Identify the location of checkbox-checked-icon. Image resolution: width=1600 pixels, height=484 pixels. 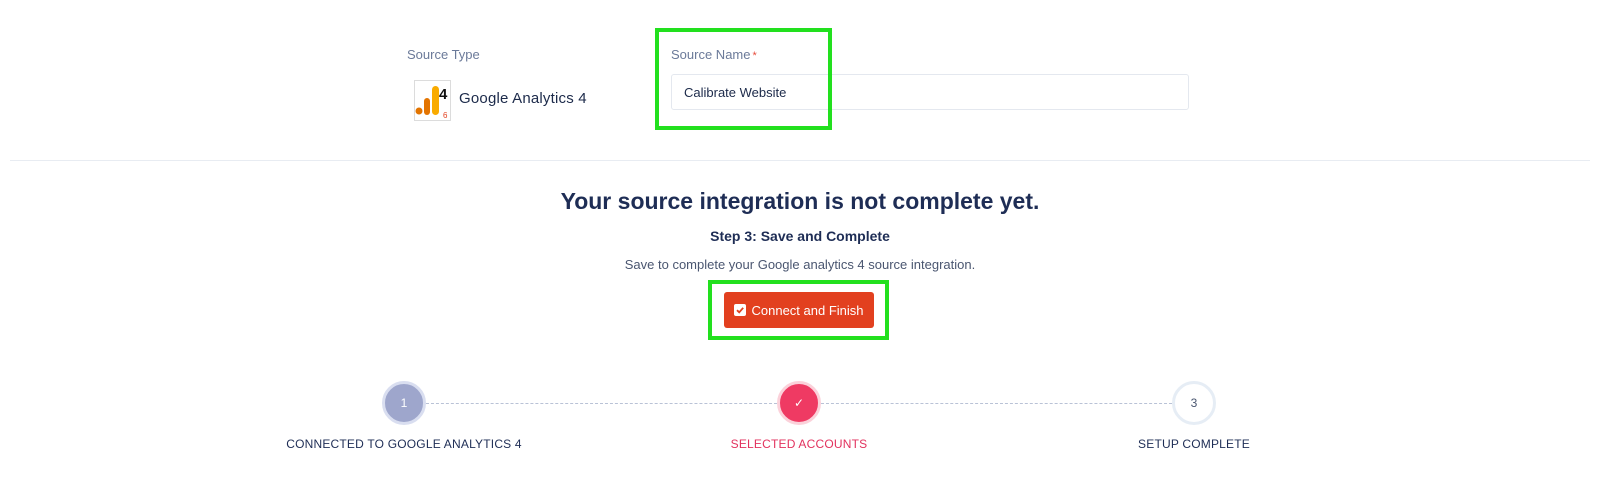
(740, 310).